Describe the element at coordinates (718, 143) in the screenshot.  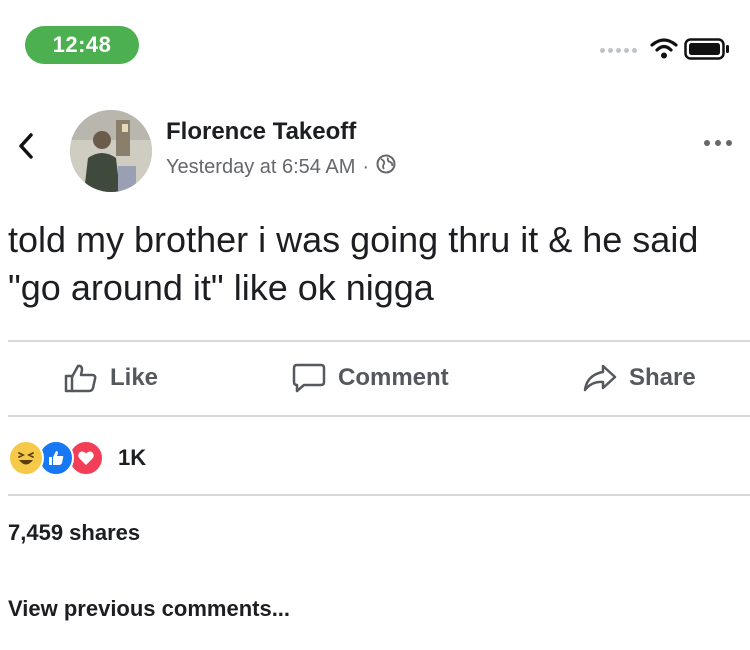
I see `more-options-button` at that location.